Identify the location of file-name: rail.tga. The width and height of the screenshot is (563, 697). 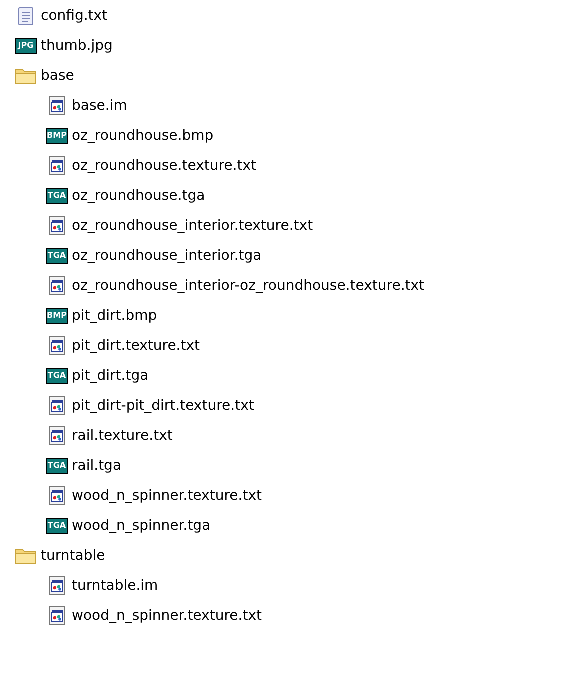
(97, 466).